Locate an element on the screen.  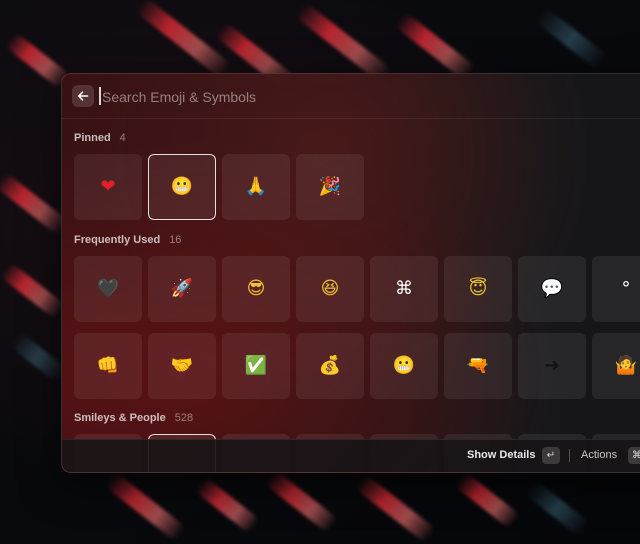
rocket-emoji: 🚀 is located at coordinates (182, 288).